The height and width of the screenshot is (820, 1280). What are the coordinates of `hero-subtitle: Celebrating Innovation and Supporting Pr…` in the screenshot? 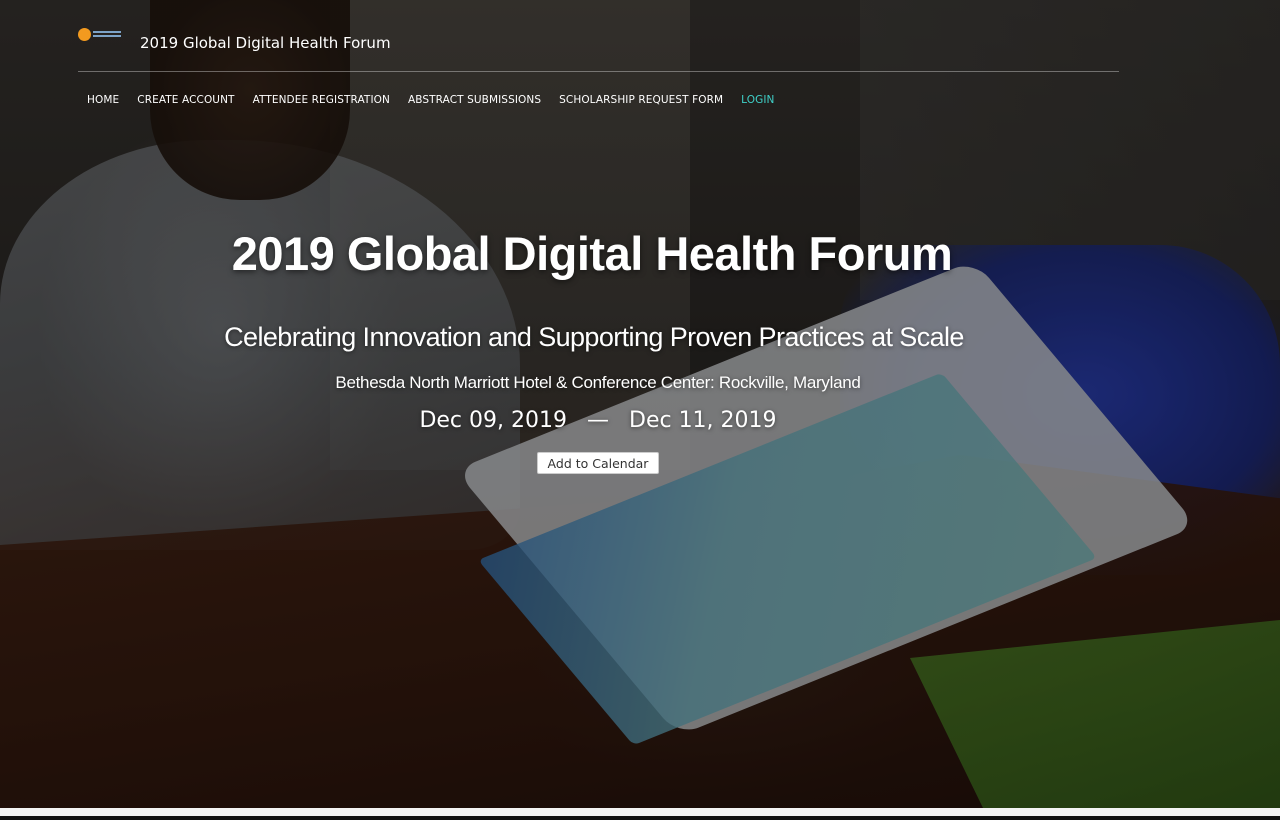 It's located at (594, 337).